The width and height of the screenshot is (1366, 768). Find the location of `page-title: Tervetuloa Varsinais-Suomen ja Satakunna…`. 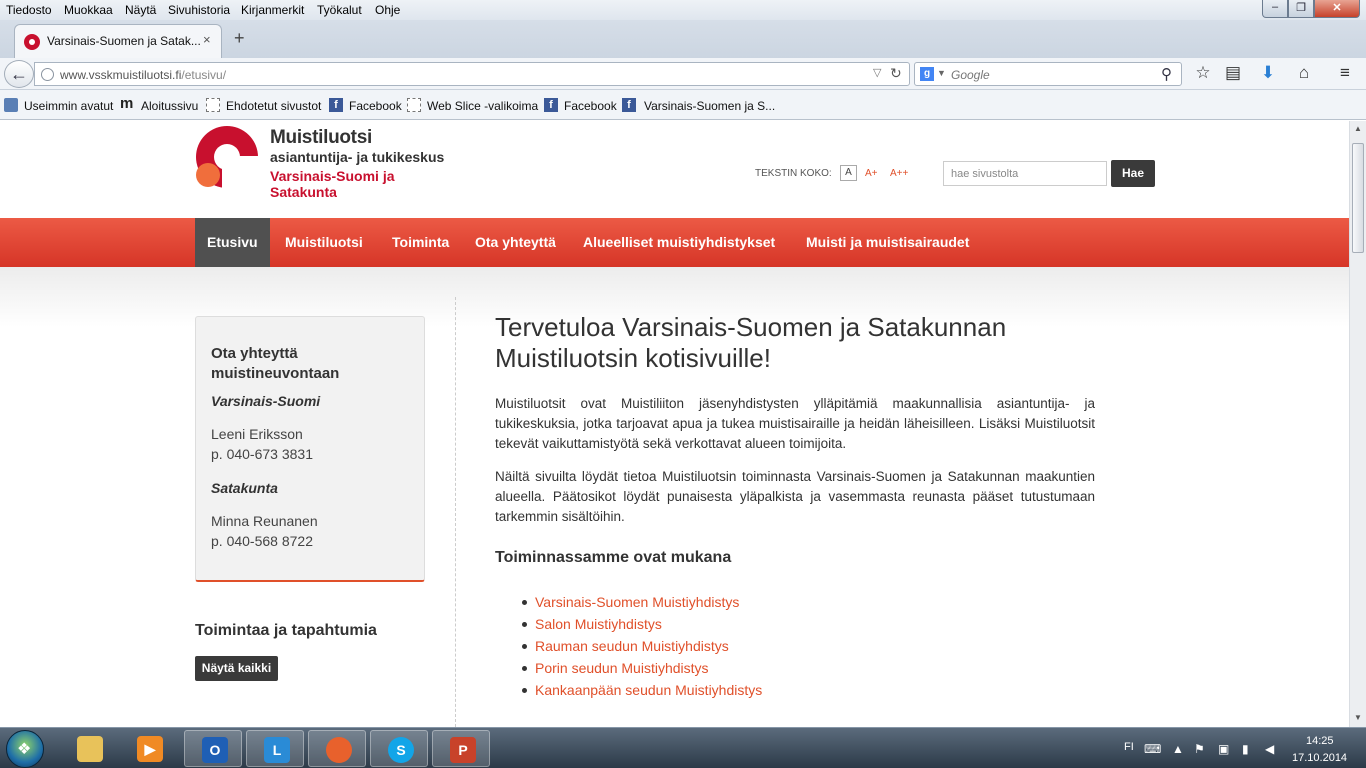

page-title: Tervetuloa Varsinais-Suomen ja Satakunna… is located at coordinates (751, 342).